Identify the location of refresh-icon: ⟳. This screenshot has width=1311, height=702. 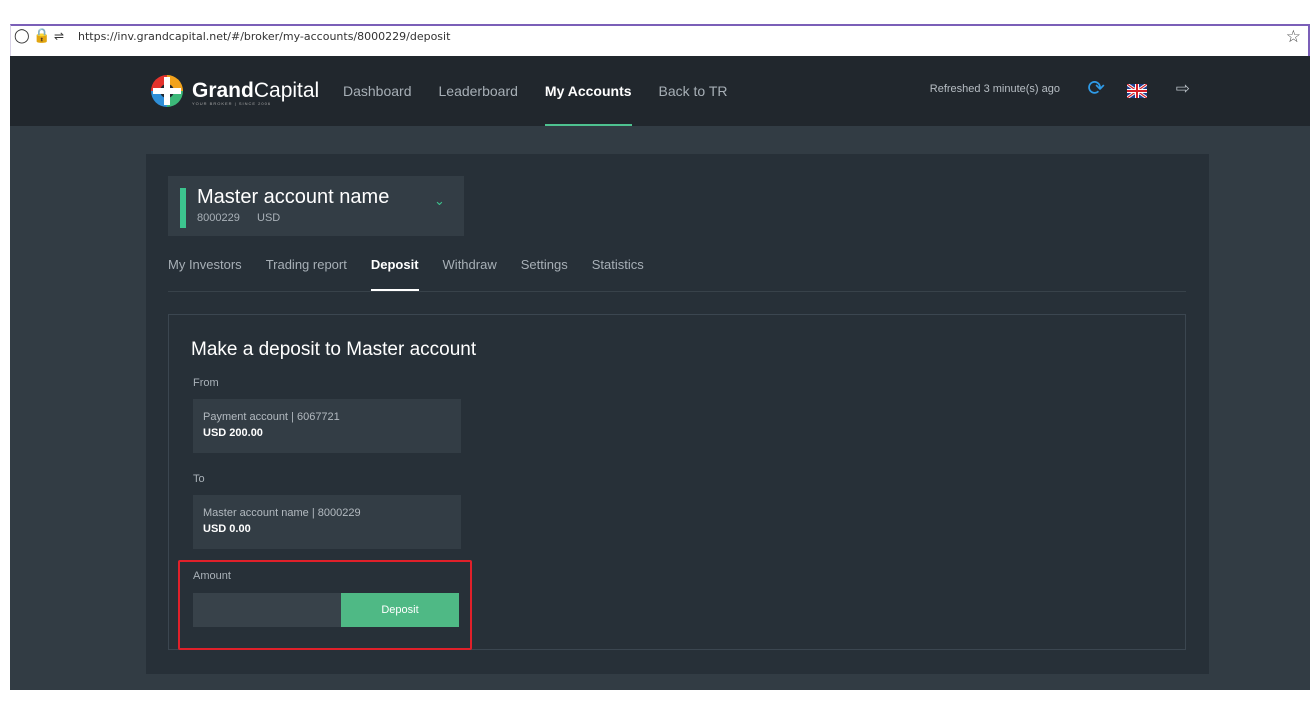
(1096, 88).